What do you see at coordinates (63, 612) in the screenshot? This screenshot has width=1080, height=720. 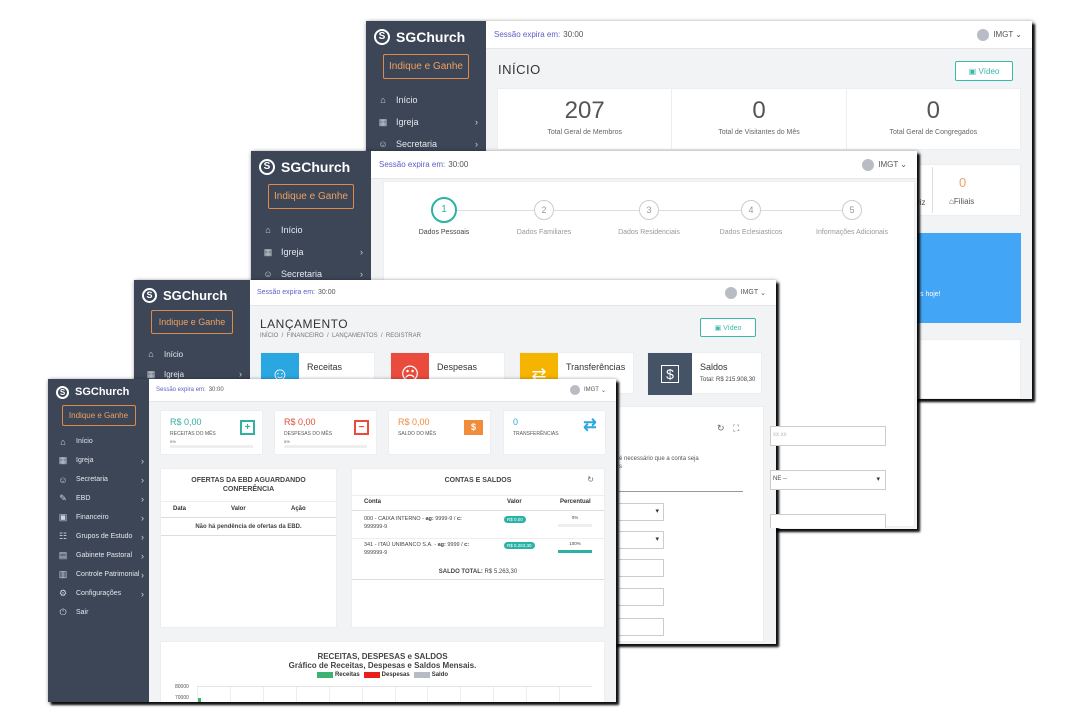 I see `power-icon: ⏻` at bounding box center [63, 612].